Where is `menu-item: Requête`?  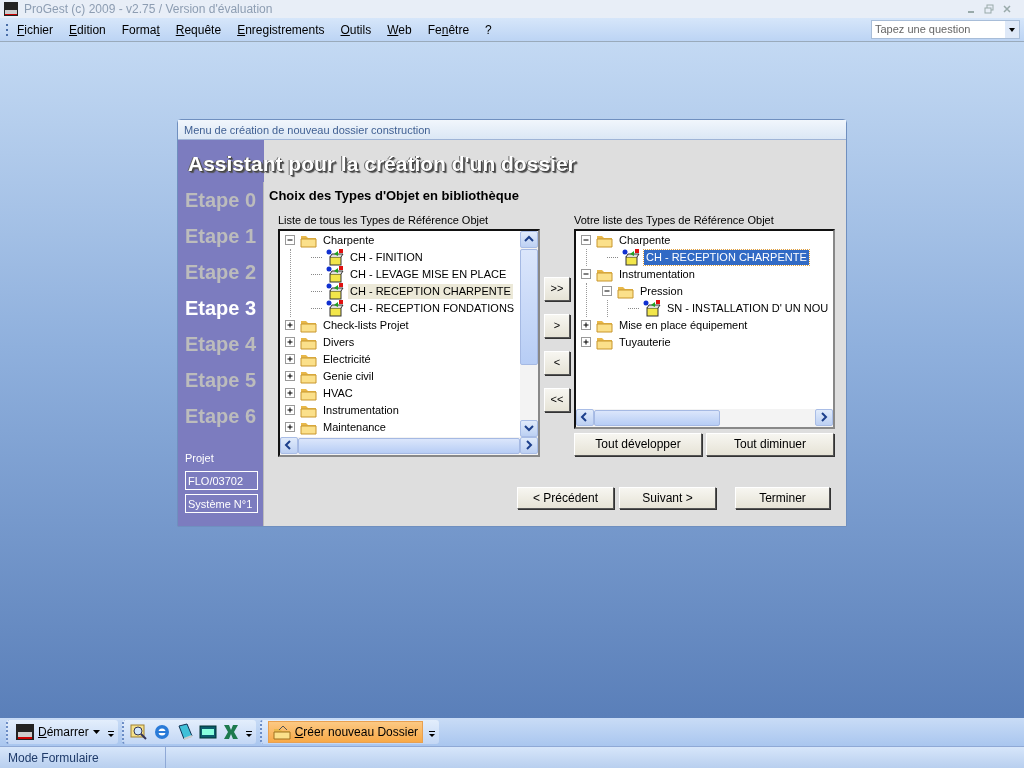 menu-item: Requête is located at coordinates (198, 29).